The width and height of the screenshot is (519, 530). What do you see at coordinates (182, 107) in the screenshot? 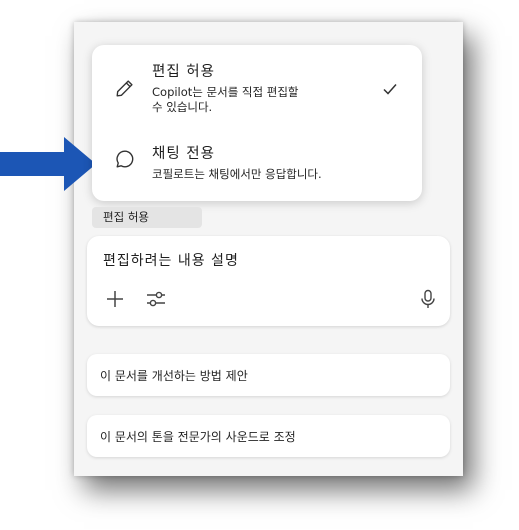
I see `menu-item-description-line2: 수 있습니다.` at bounding box center [182, 107].